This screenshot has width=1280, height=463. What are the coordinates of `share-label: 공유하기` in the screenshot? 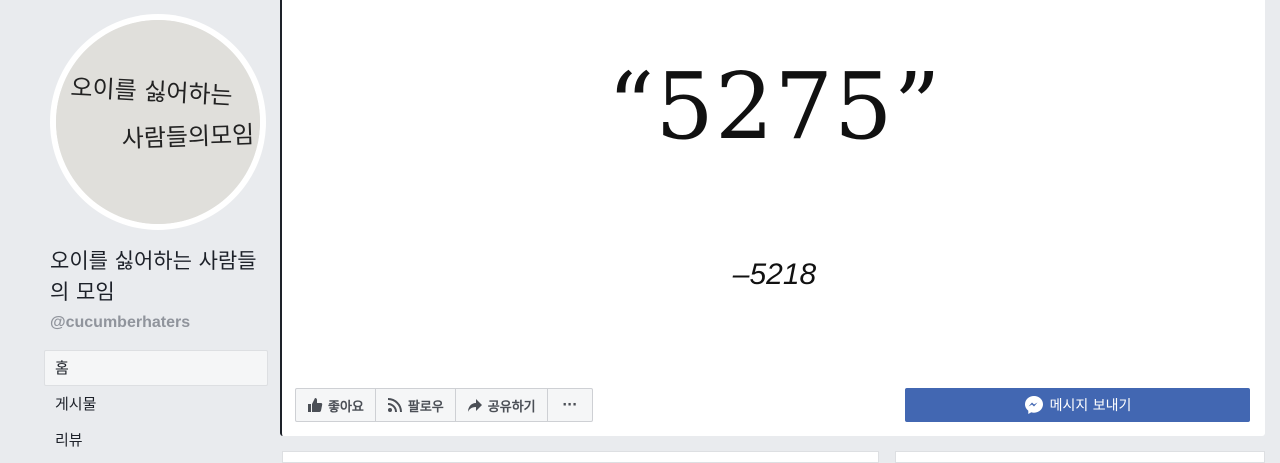 It's located at (511, 407).